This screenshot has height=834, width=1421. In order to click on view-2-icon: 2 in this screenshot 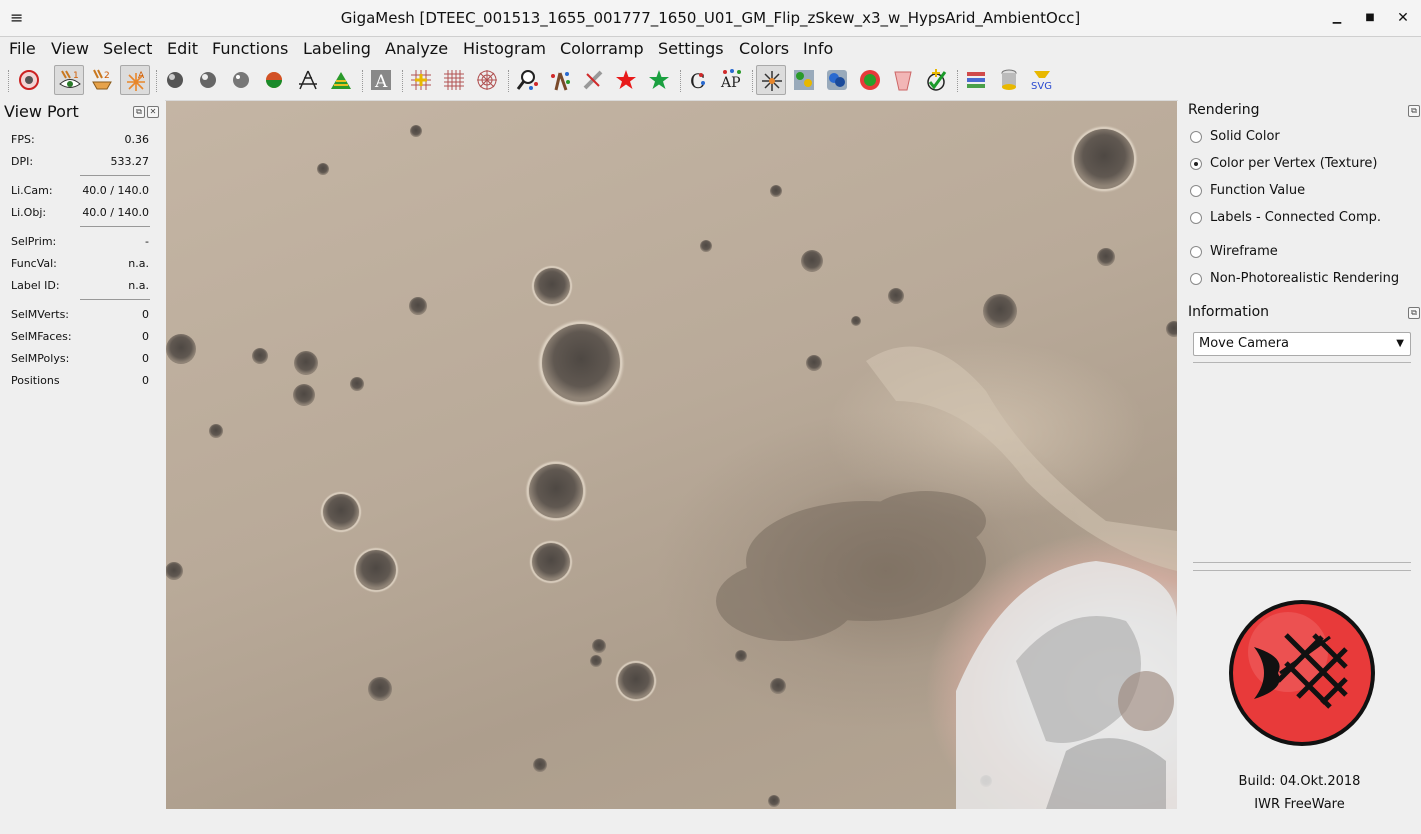, I will do `click(102, 80)`.